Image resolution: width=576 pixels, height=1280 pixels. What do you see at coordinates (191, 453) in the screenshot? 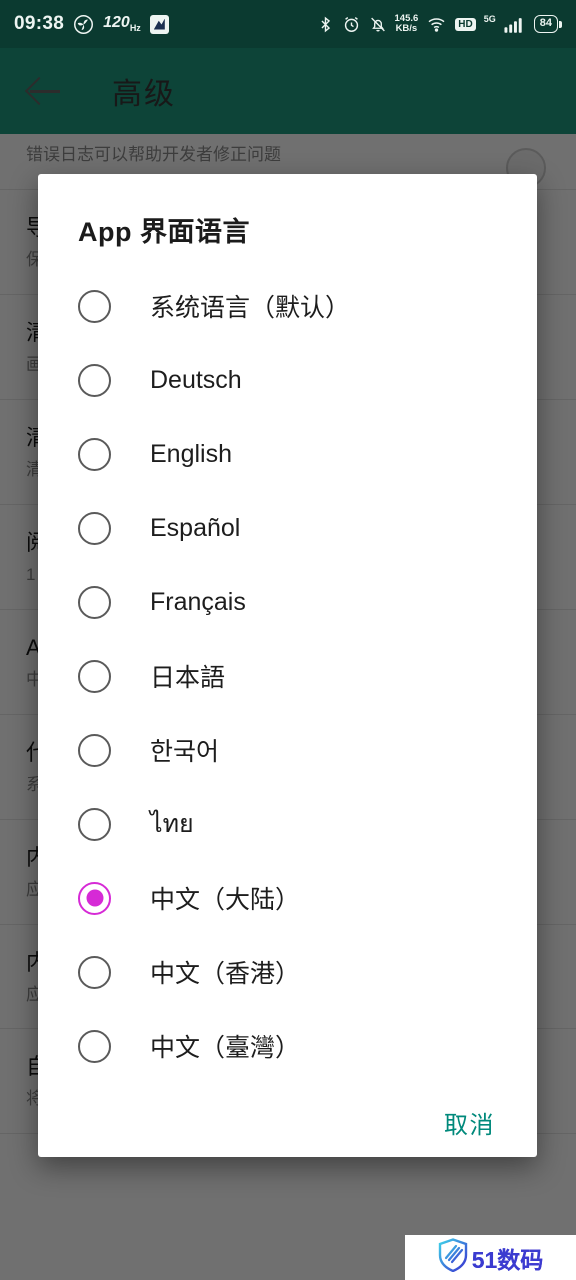
I see `language-option-label: English` at bounding box center [191, 453].